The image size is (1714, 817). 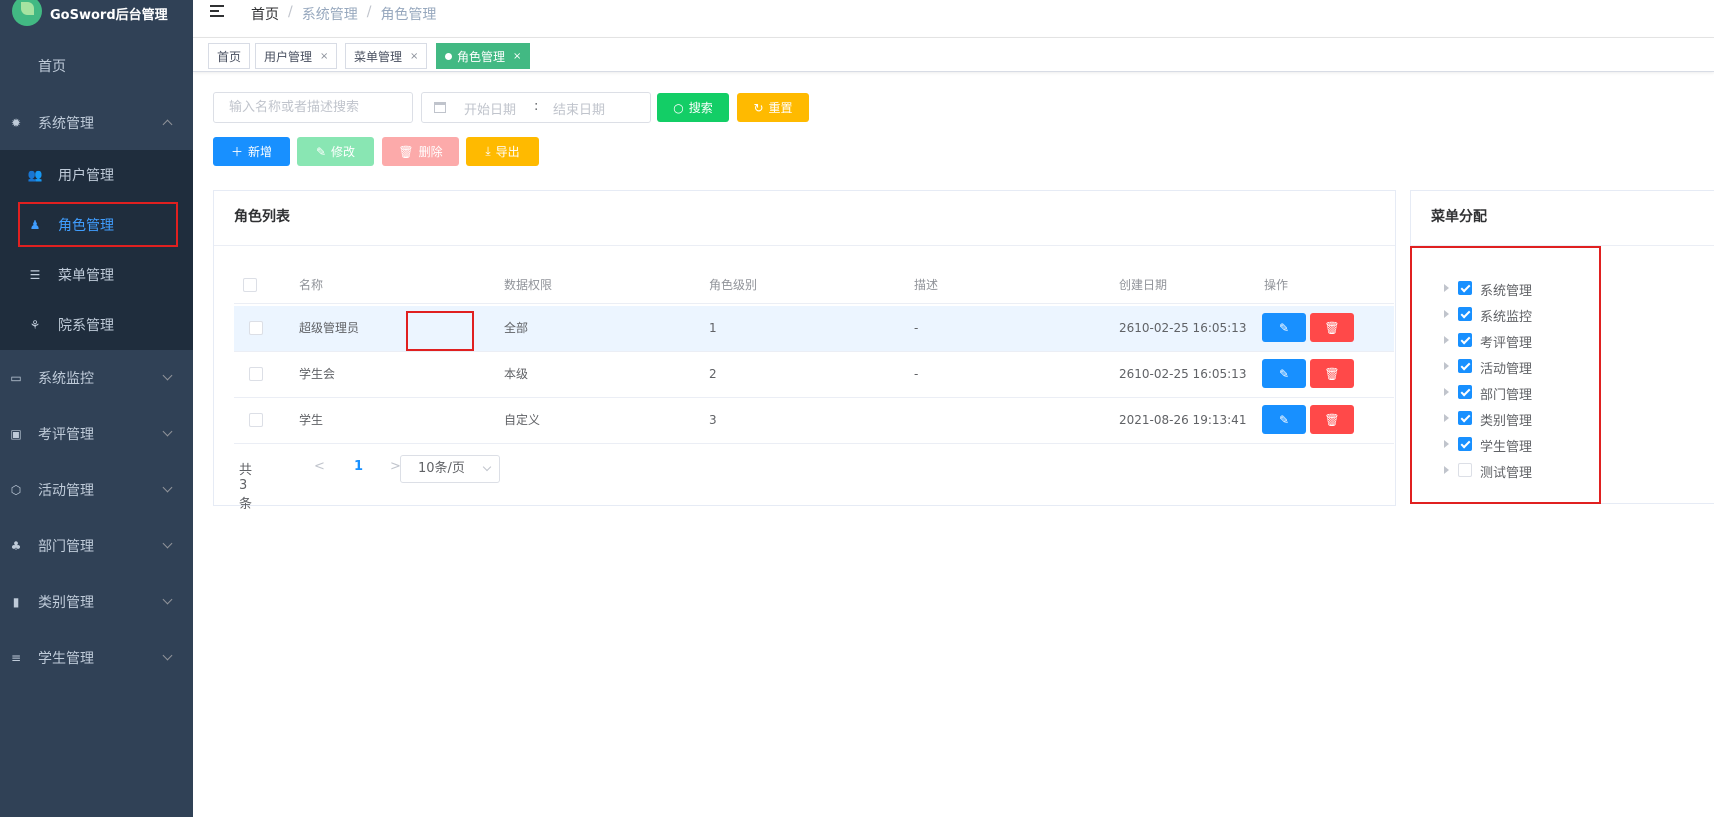 What do you see at coordinates (713, 374) in the screenshot?
I see `cell-level: 2` at bounding box center [713, 374].